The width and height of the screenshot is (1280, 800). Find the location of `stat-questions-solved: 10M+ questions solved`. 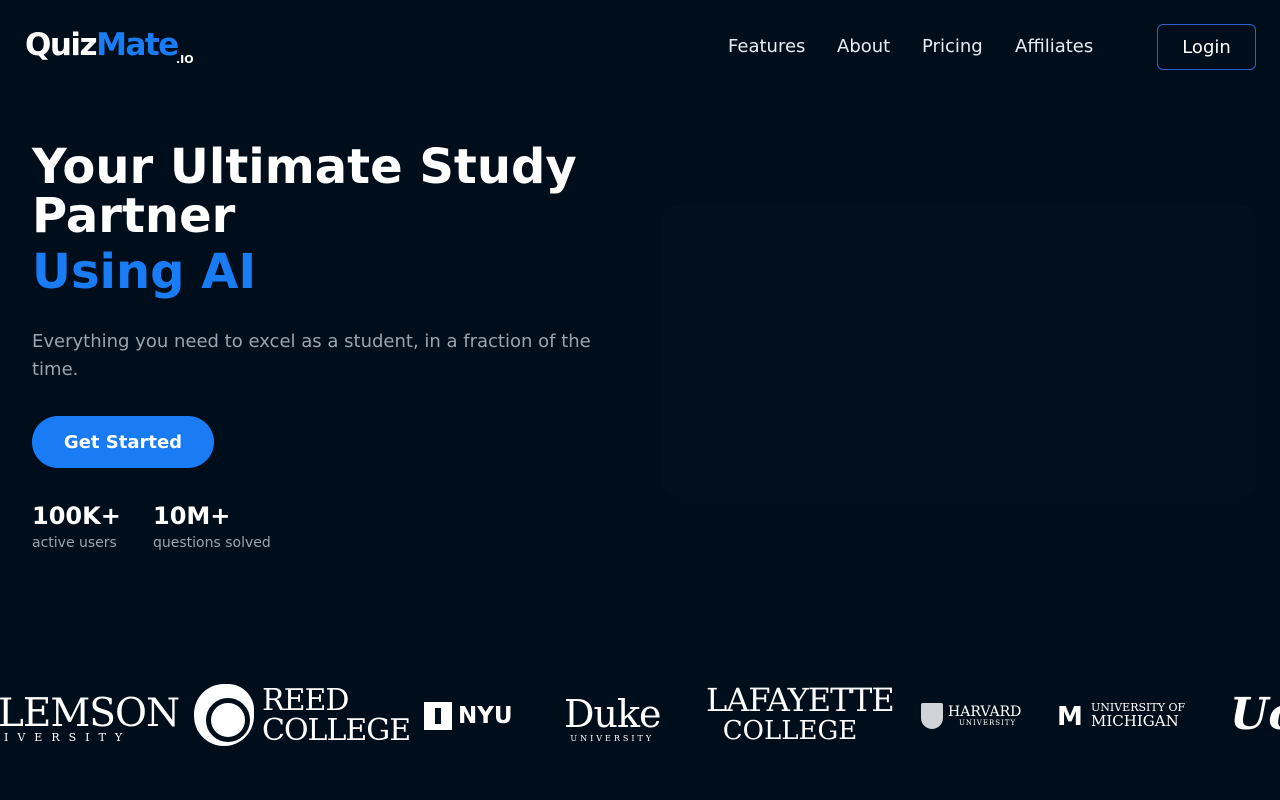

stat-questions-solved: 10M+ questions solved is located at coordinates (212, 527).